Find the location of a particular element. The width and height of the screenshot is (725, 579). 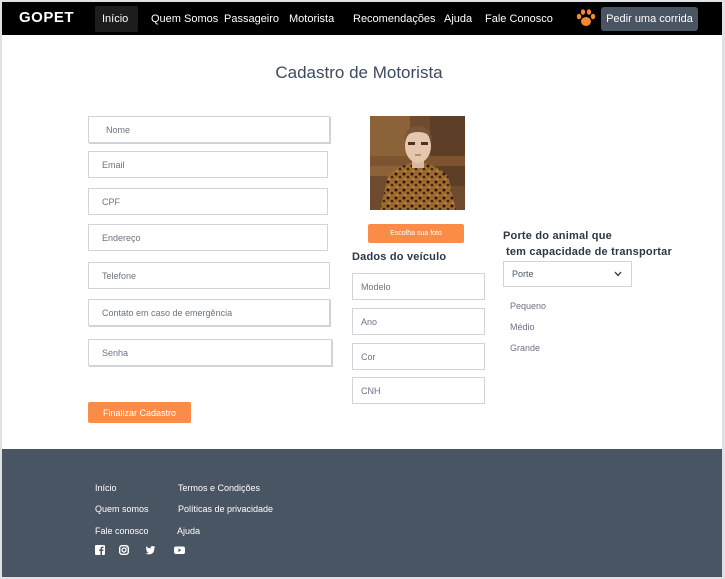

option-medium: Médio is located at coordinates (522, 327).